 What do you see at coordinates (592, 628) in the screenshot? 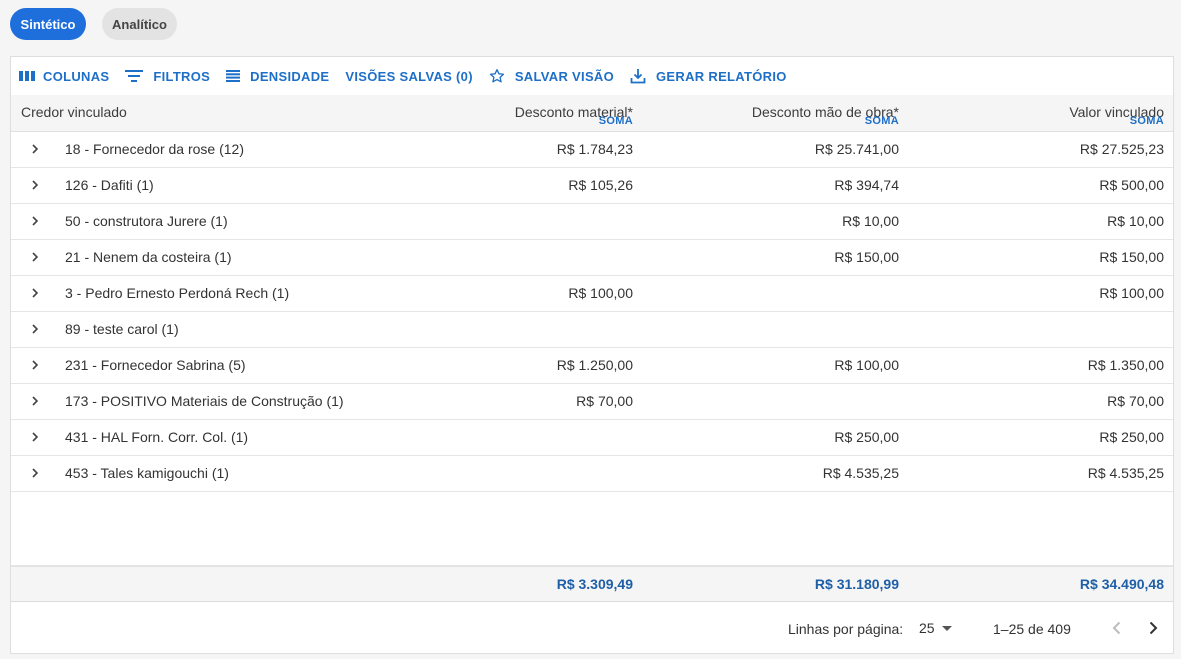
I see `pagination: Linhas por página: 25 1–25 de 409` at bounding box center [592, 628].